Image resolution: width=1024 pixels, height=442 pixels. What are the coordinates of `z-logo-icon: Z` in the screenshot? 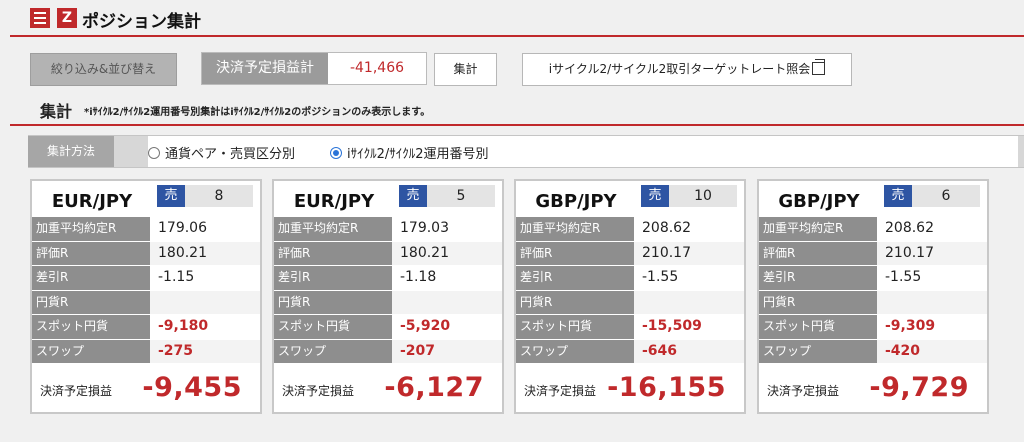 It's located at (67, 18).